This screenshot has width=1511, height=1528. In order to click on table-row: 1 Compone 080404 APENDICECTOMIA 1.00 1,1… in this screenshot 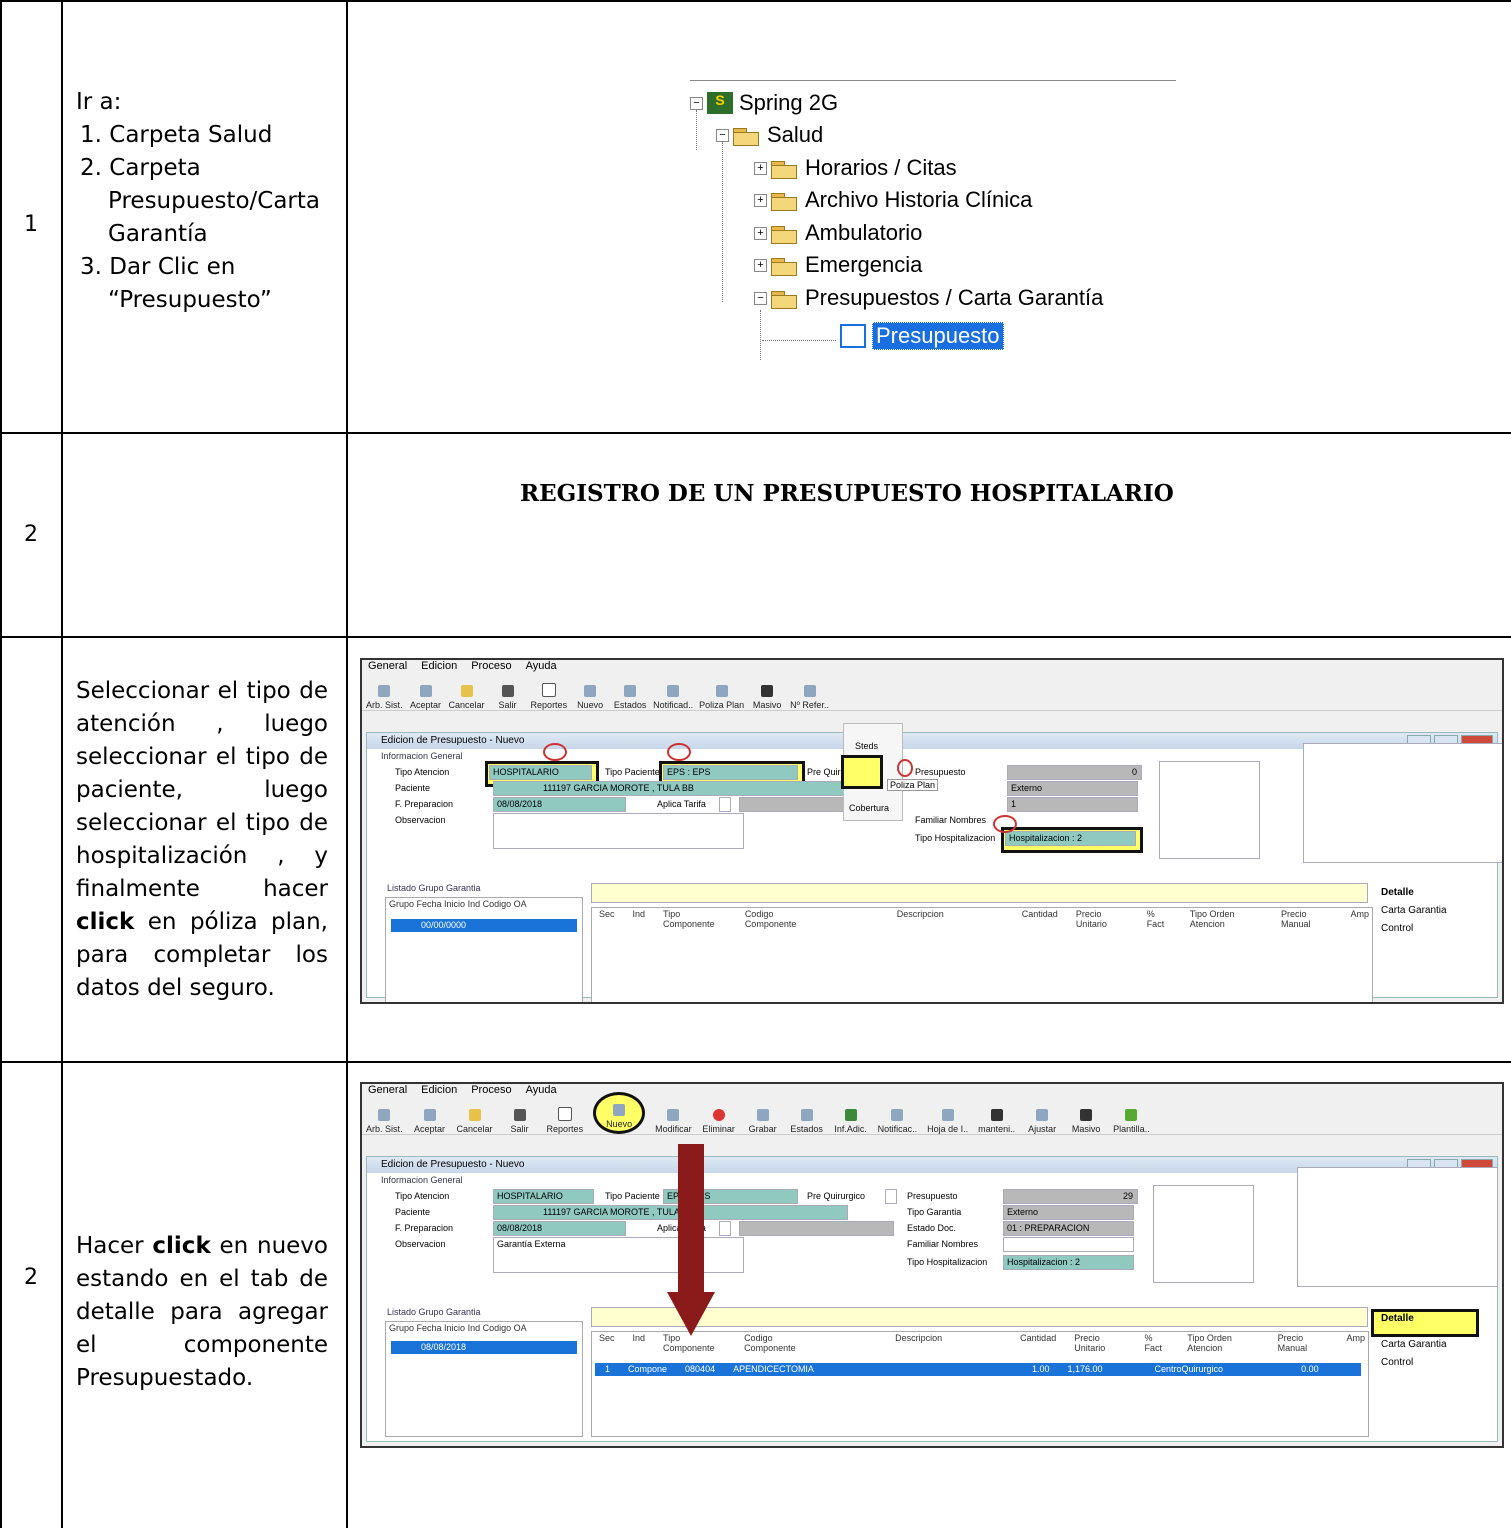, I will do `click(978, 1369)`.